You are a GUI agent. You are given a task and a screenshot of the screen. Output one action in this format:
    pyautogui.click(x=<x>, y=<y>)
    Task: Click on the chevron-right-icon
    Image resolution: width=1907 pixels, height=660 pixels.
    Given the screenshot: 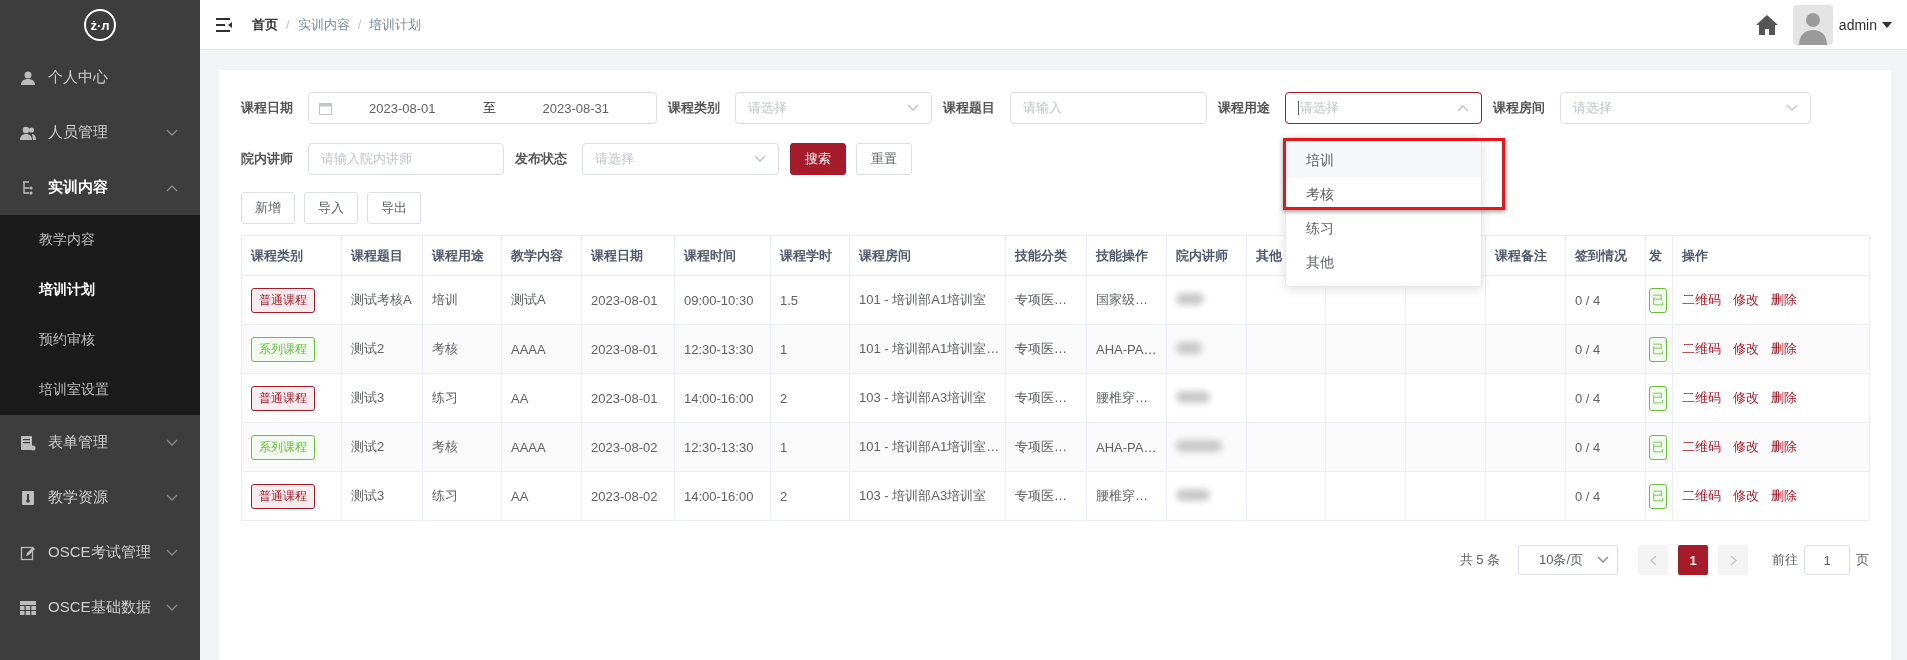 What is the action you would take?
    pyautogui.click(x=1733, y=560)
    